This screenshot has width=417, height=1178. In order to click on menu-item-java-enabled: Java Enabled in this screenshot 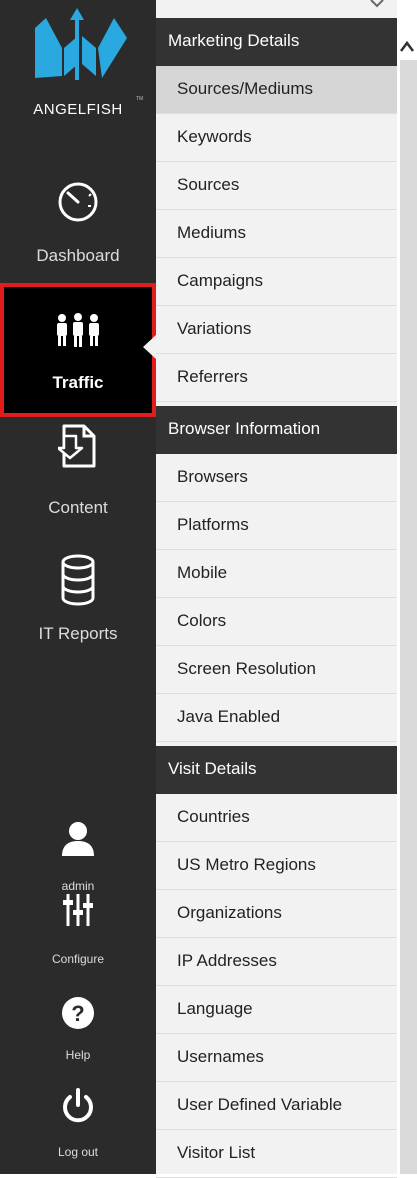, I will do `click(276, 718)`.